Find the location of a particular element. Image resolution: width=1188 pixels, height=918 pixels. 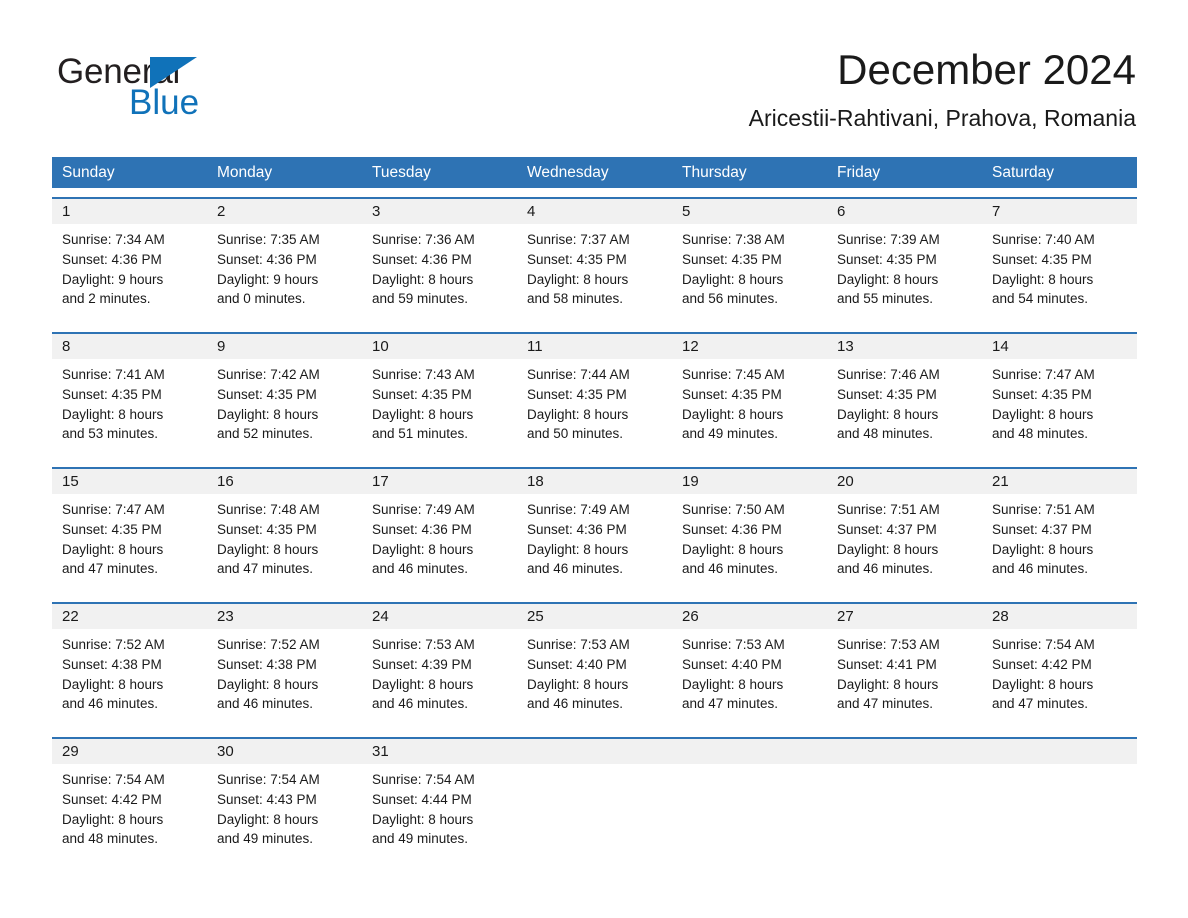

week-daynumber-band: 8 9 10 11 12 13 14 is located at coordinates (594, 346).